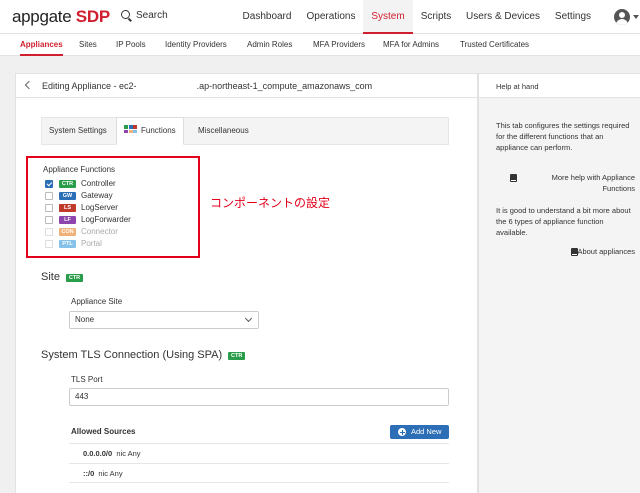 The height and width of the screenshot is (493, 640). I want to click on search-icon, so click(125, 14).